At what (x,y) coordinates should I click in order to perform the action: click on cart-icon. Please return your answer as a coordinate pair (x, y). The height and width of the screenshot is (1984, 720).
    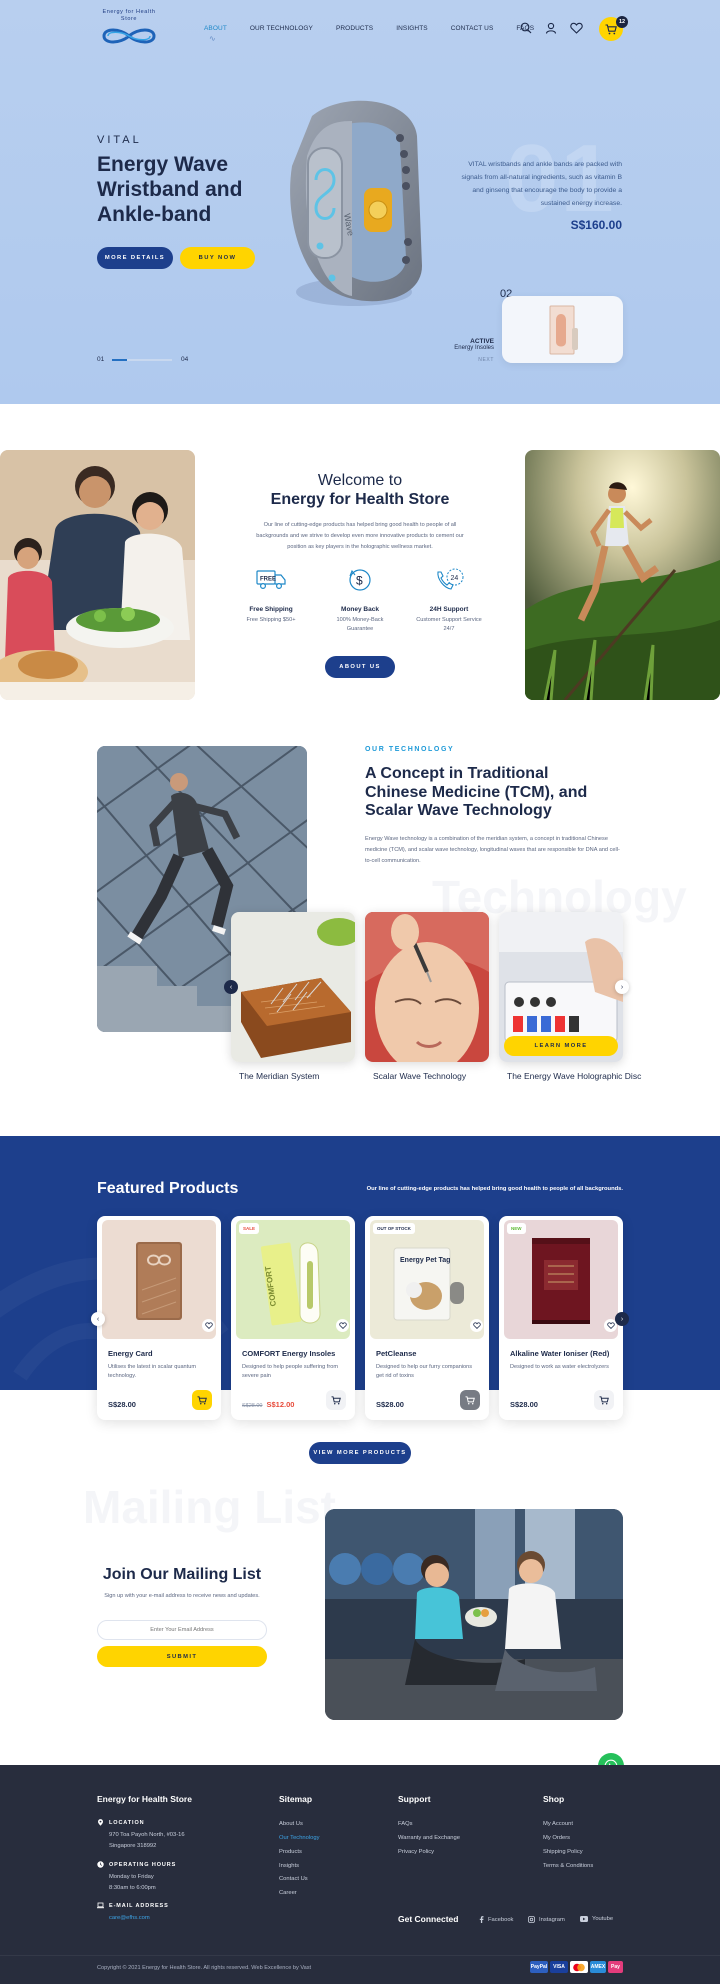
    Looking at the image, I should click on (336, 1400).